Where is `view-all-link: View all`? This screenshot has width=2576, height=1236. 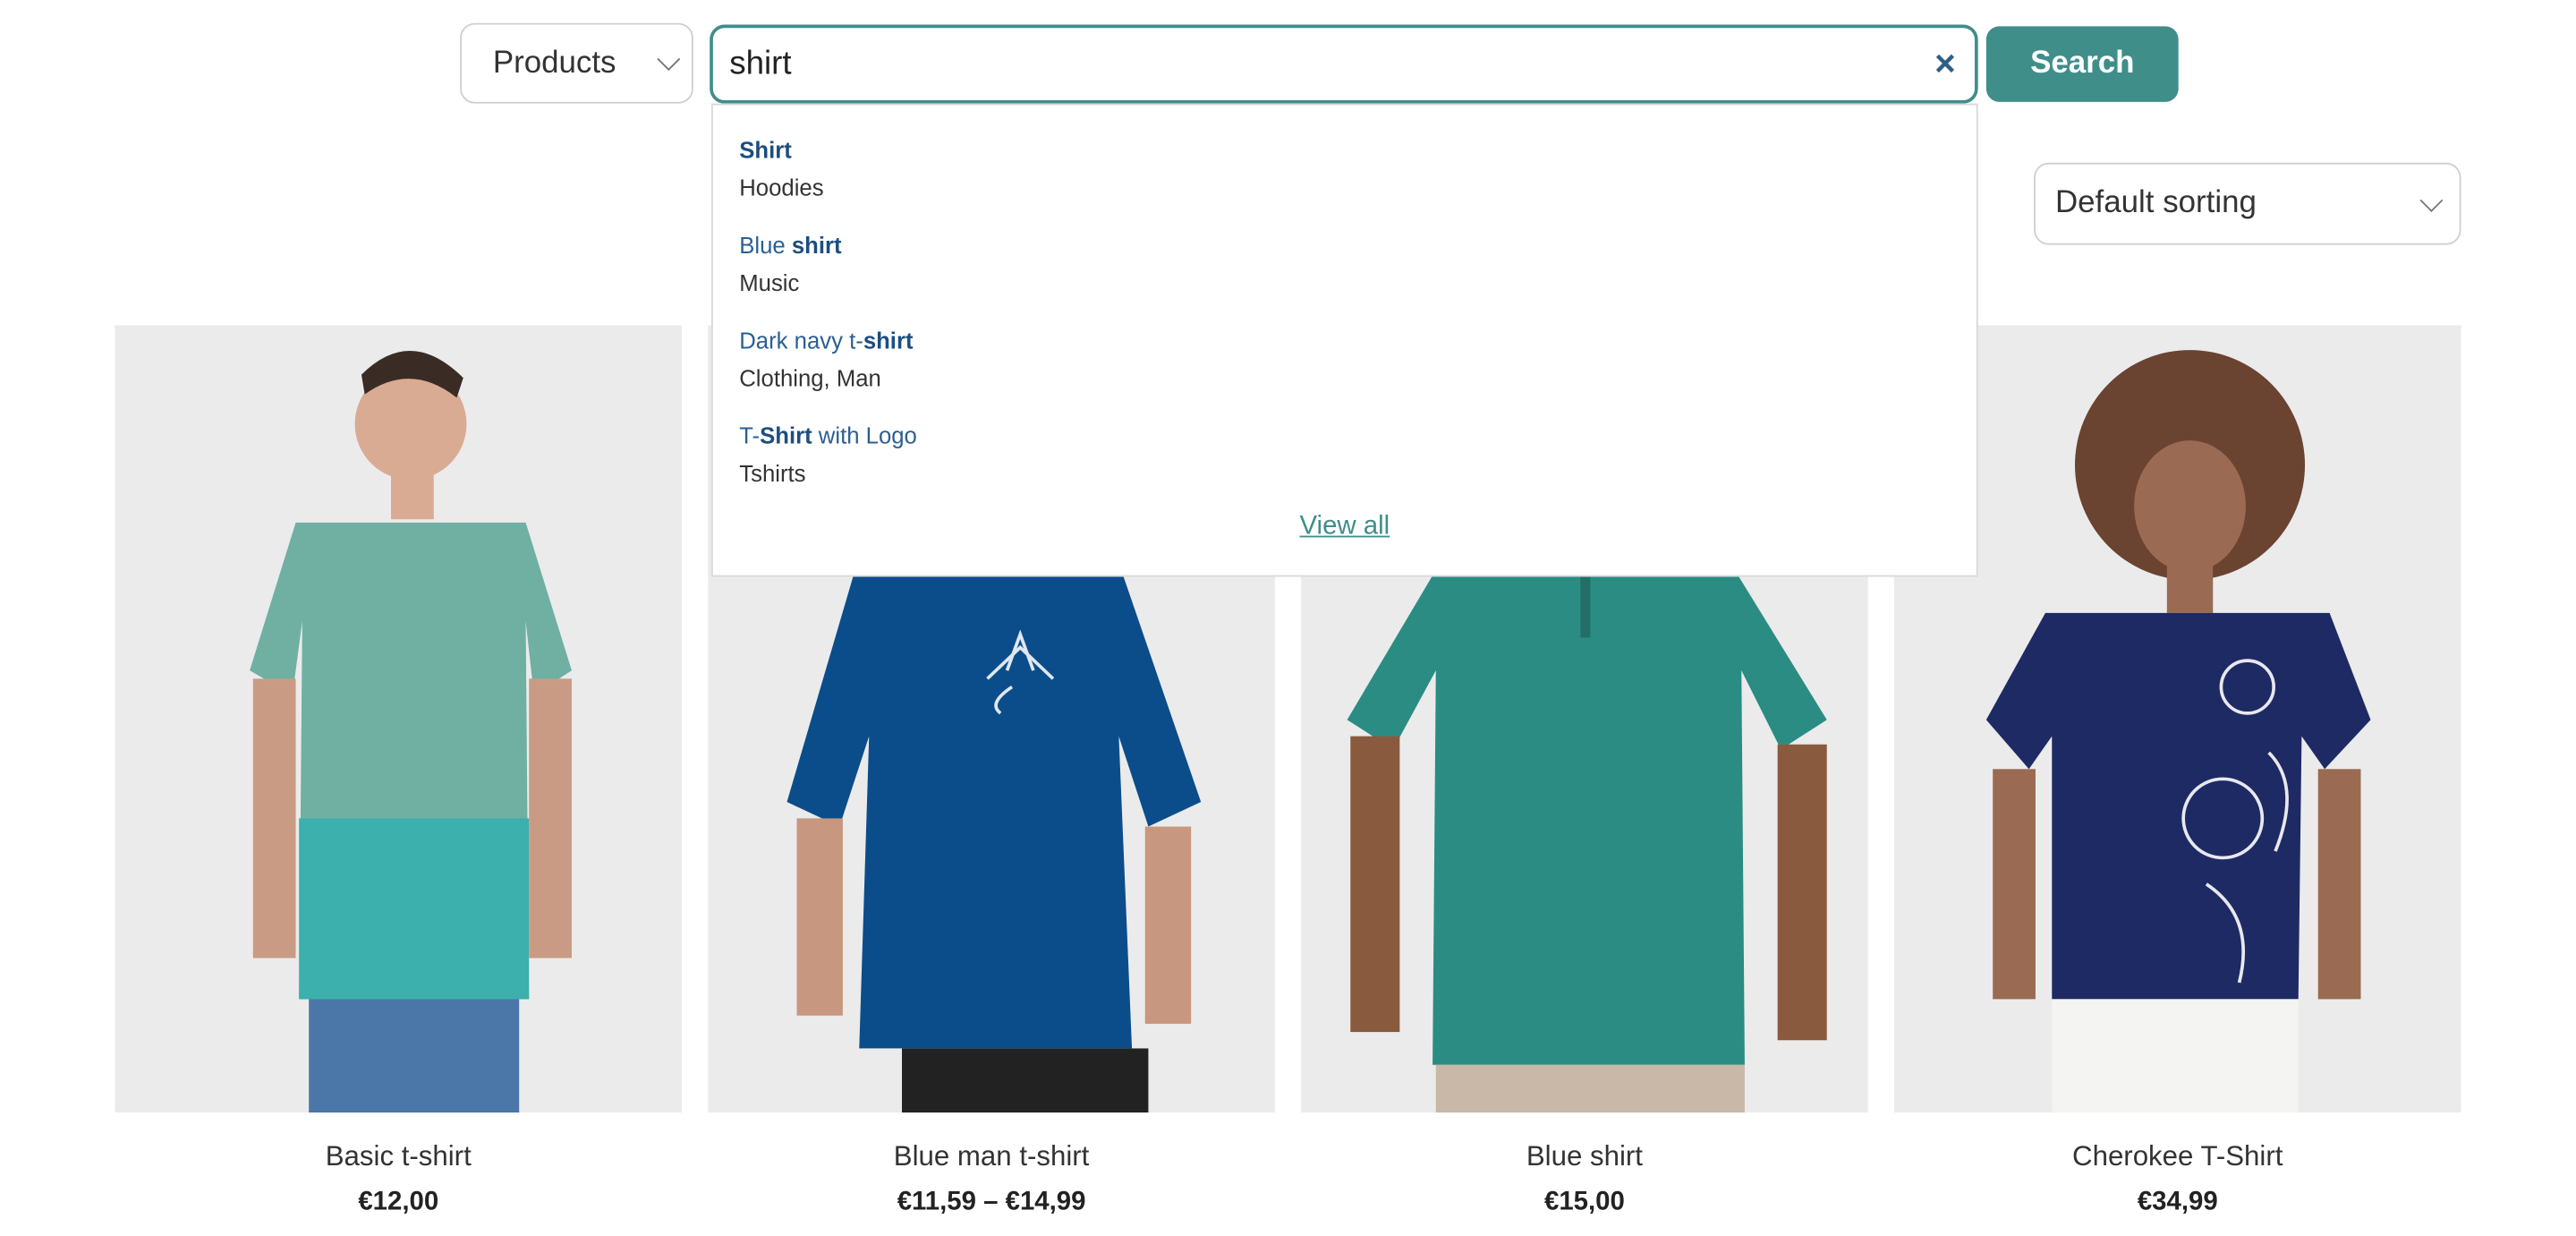
view-all-link: View all is located at coordinates (1345, 527).